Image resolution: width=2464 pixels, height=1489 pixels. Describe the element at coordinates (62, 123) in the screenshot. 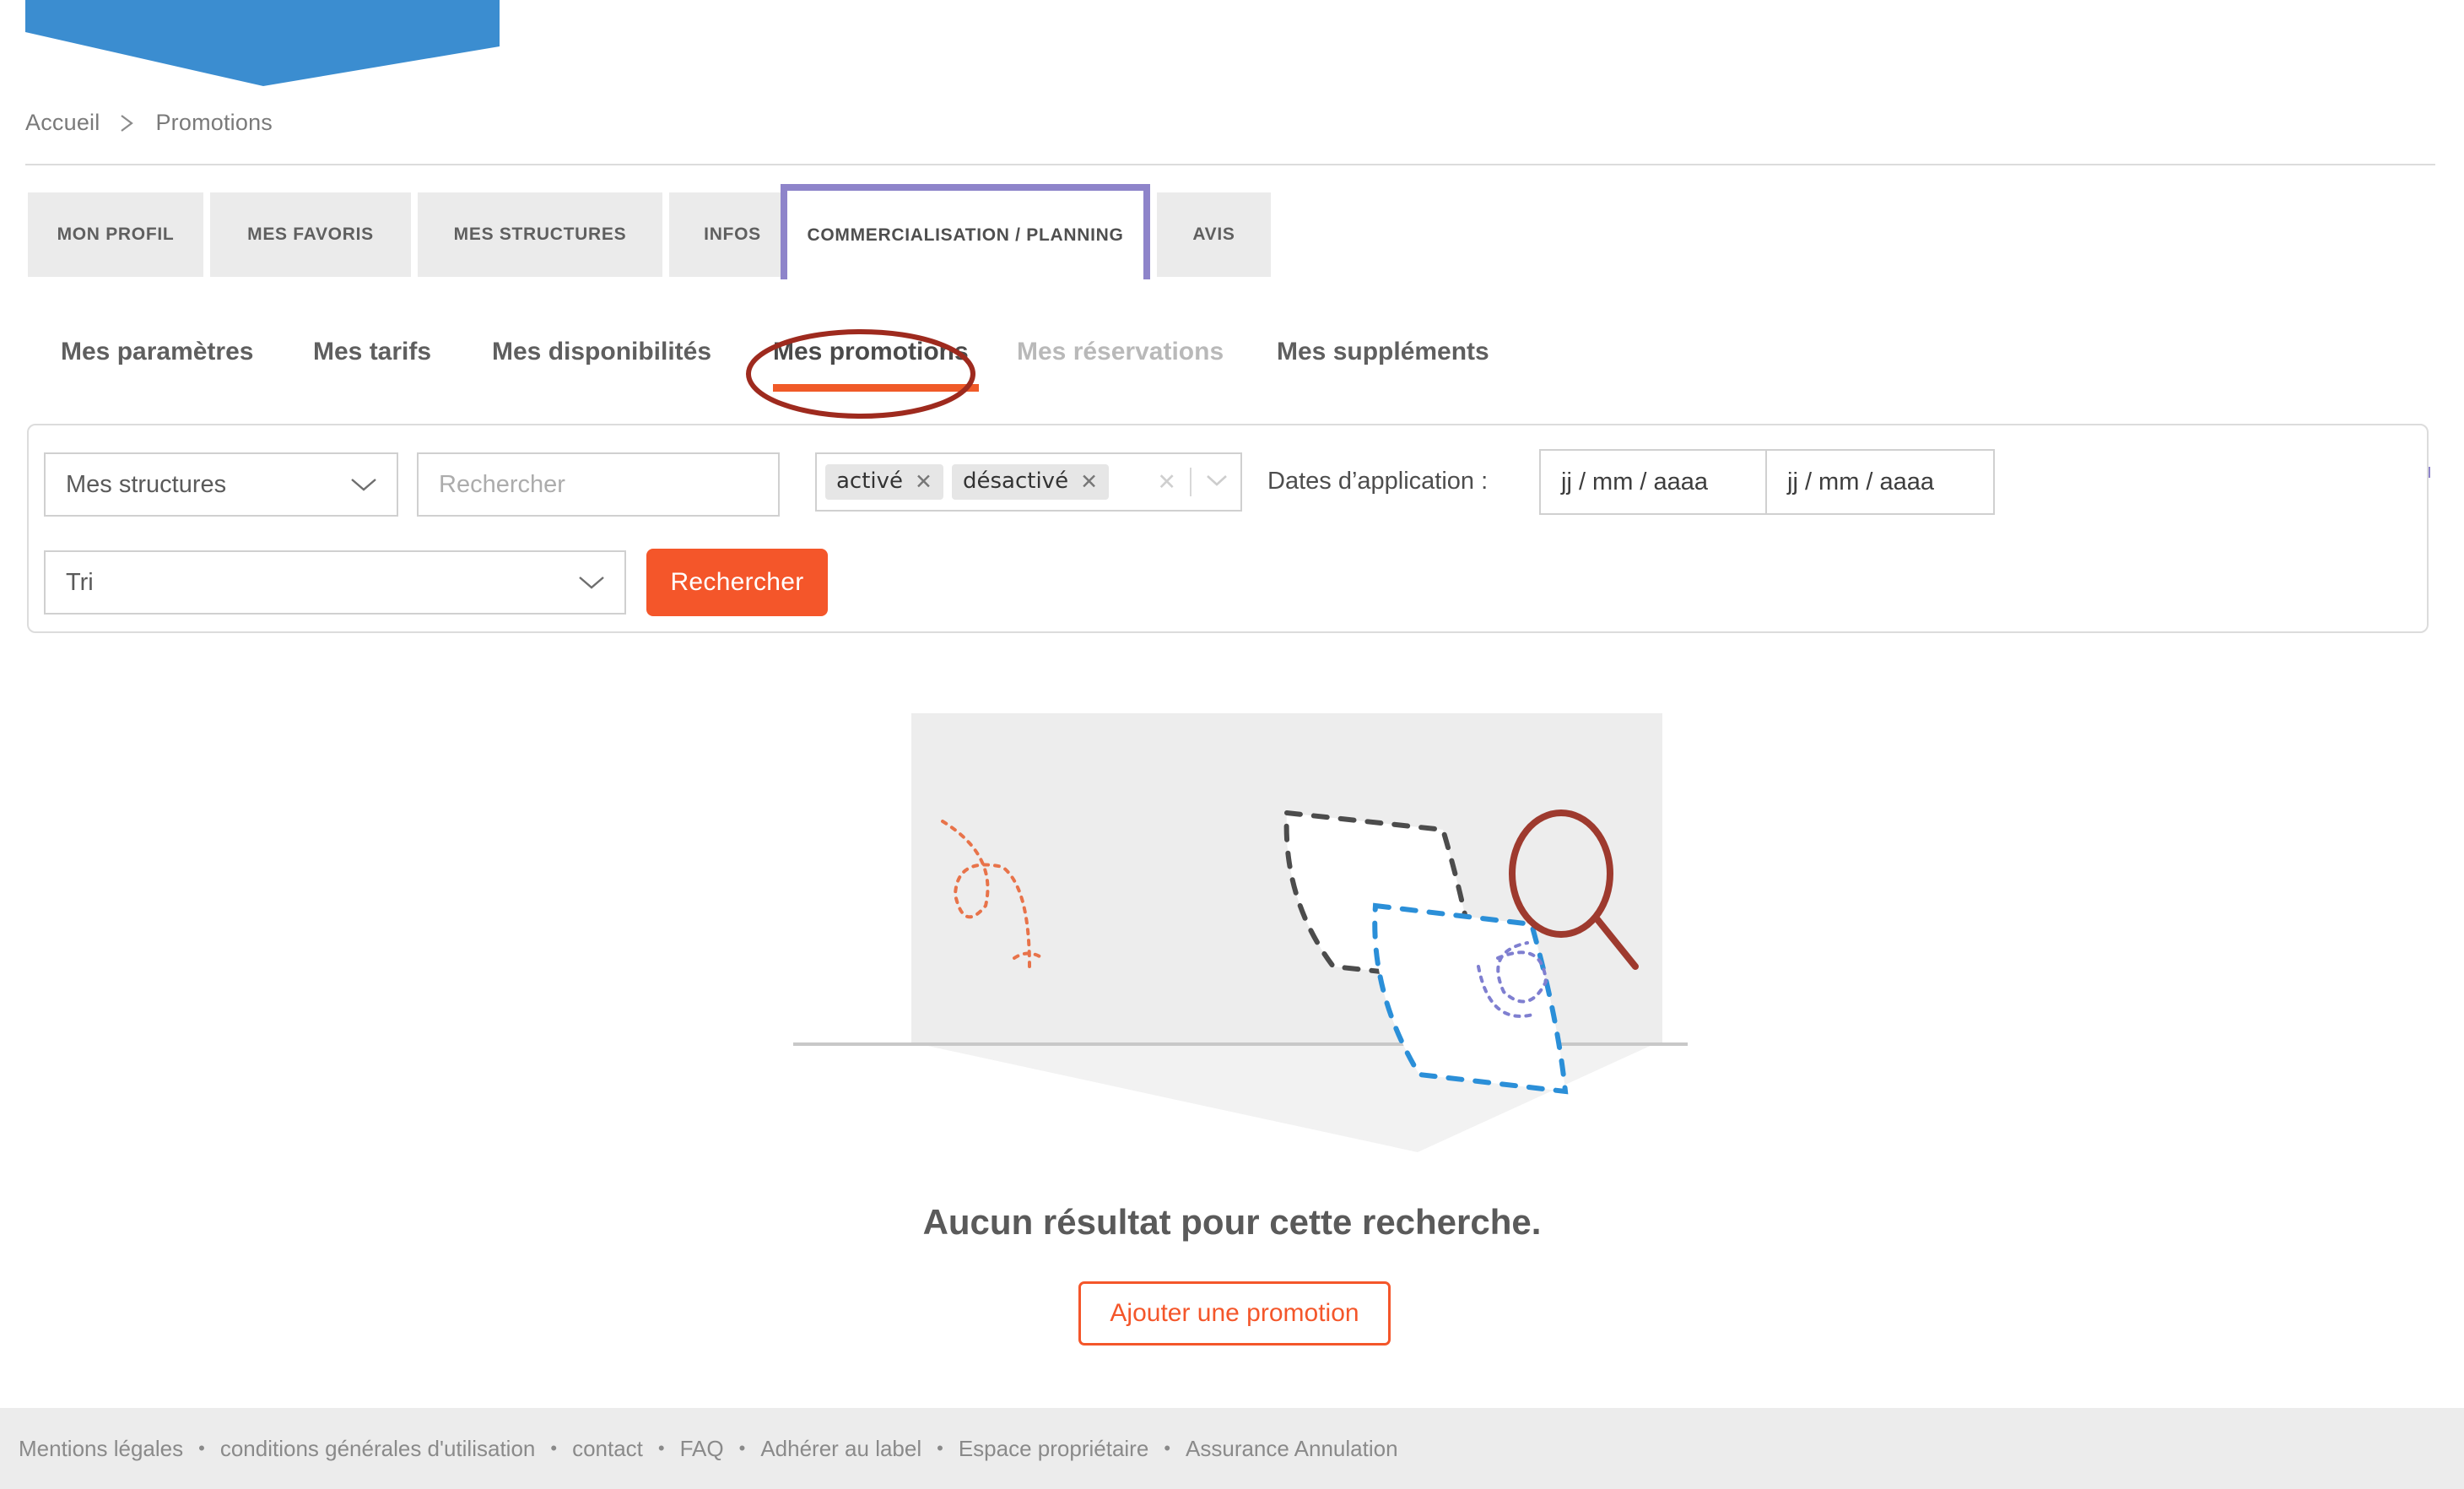

I see `breadcrumb-item-accueil: Accueil` at that location.